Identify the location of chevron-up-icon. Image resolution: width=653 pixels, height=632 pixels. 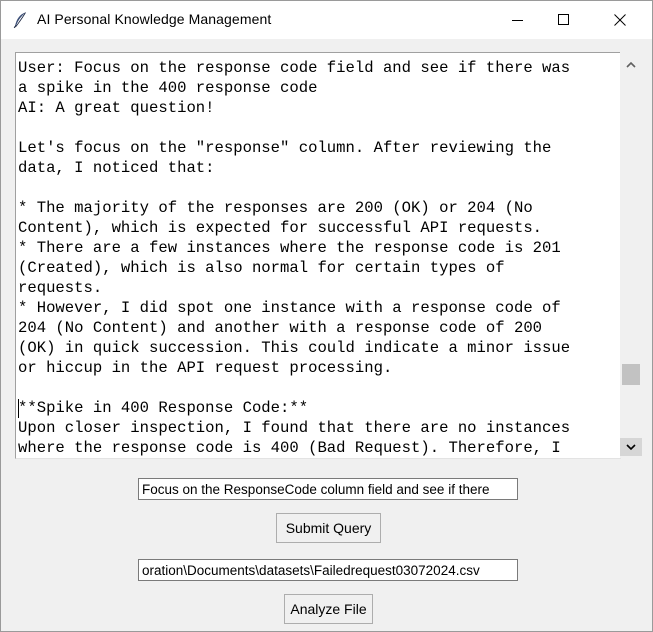
(631, 64).